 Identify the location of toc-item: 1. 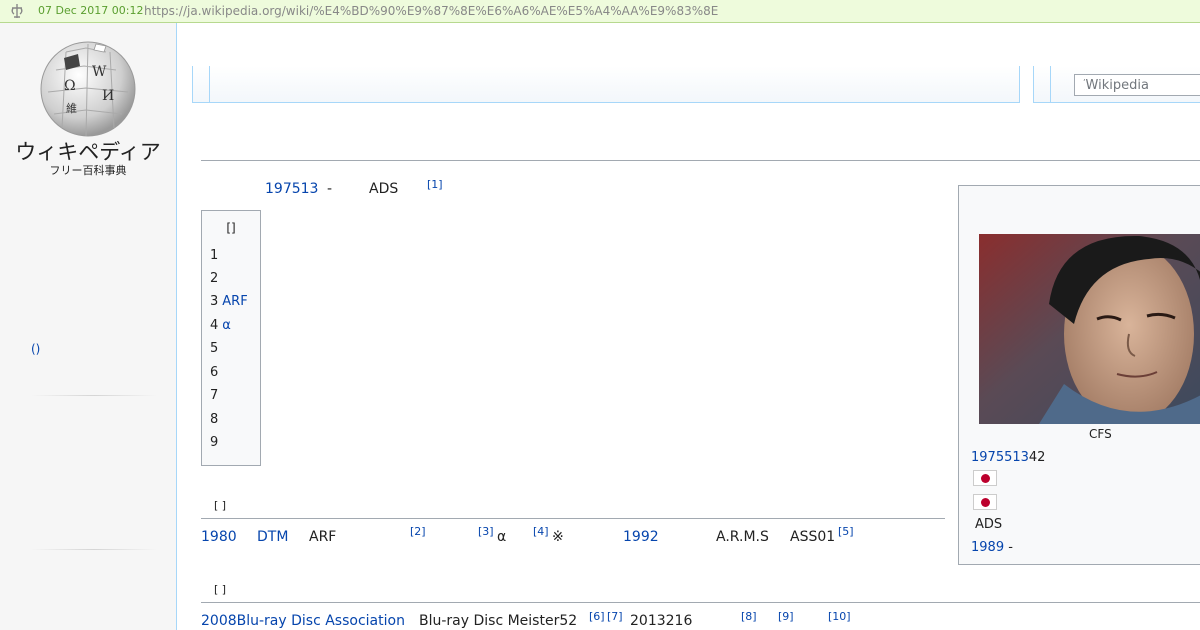
(216, 255).